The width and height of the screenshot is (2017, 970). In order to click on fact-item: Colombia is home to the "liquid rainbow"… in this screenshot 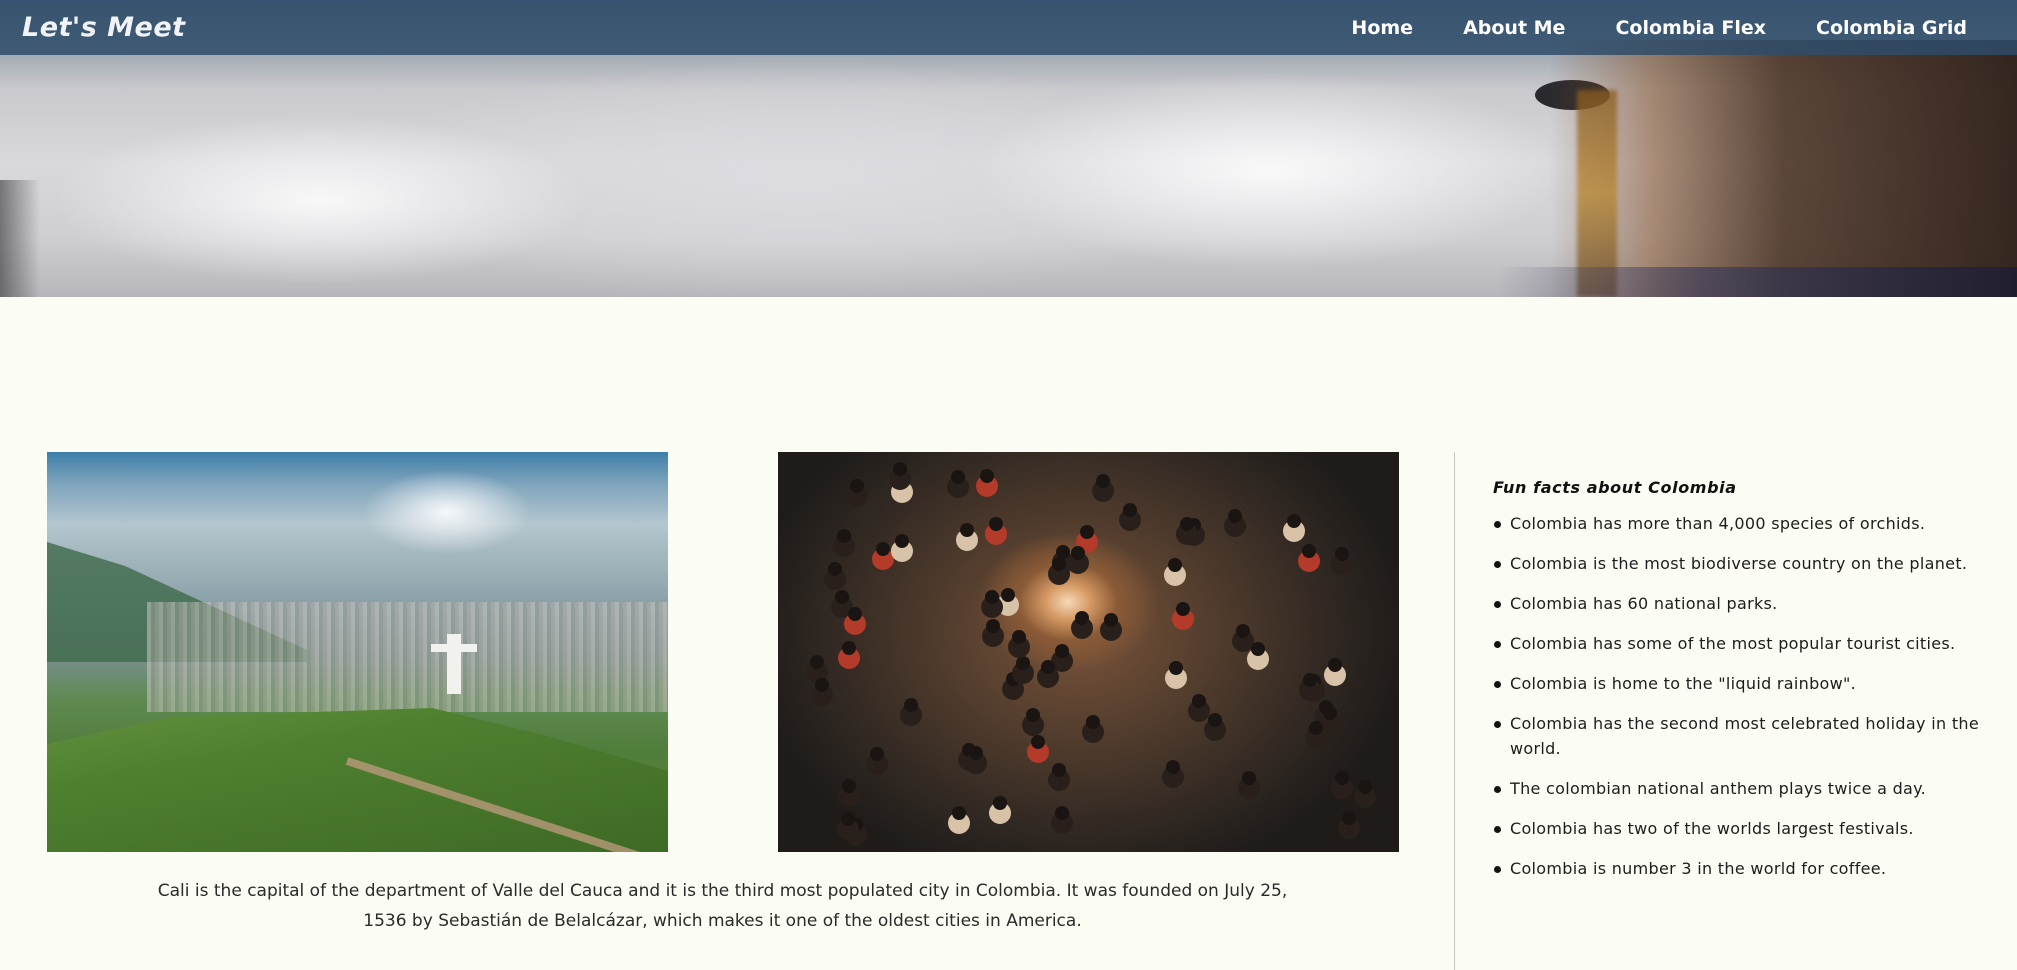, I will do `click(1736, 683)`.